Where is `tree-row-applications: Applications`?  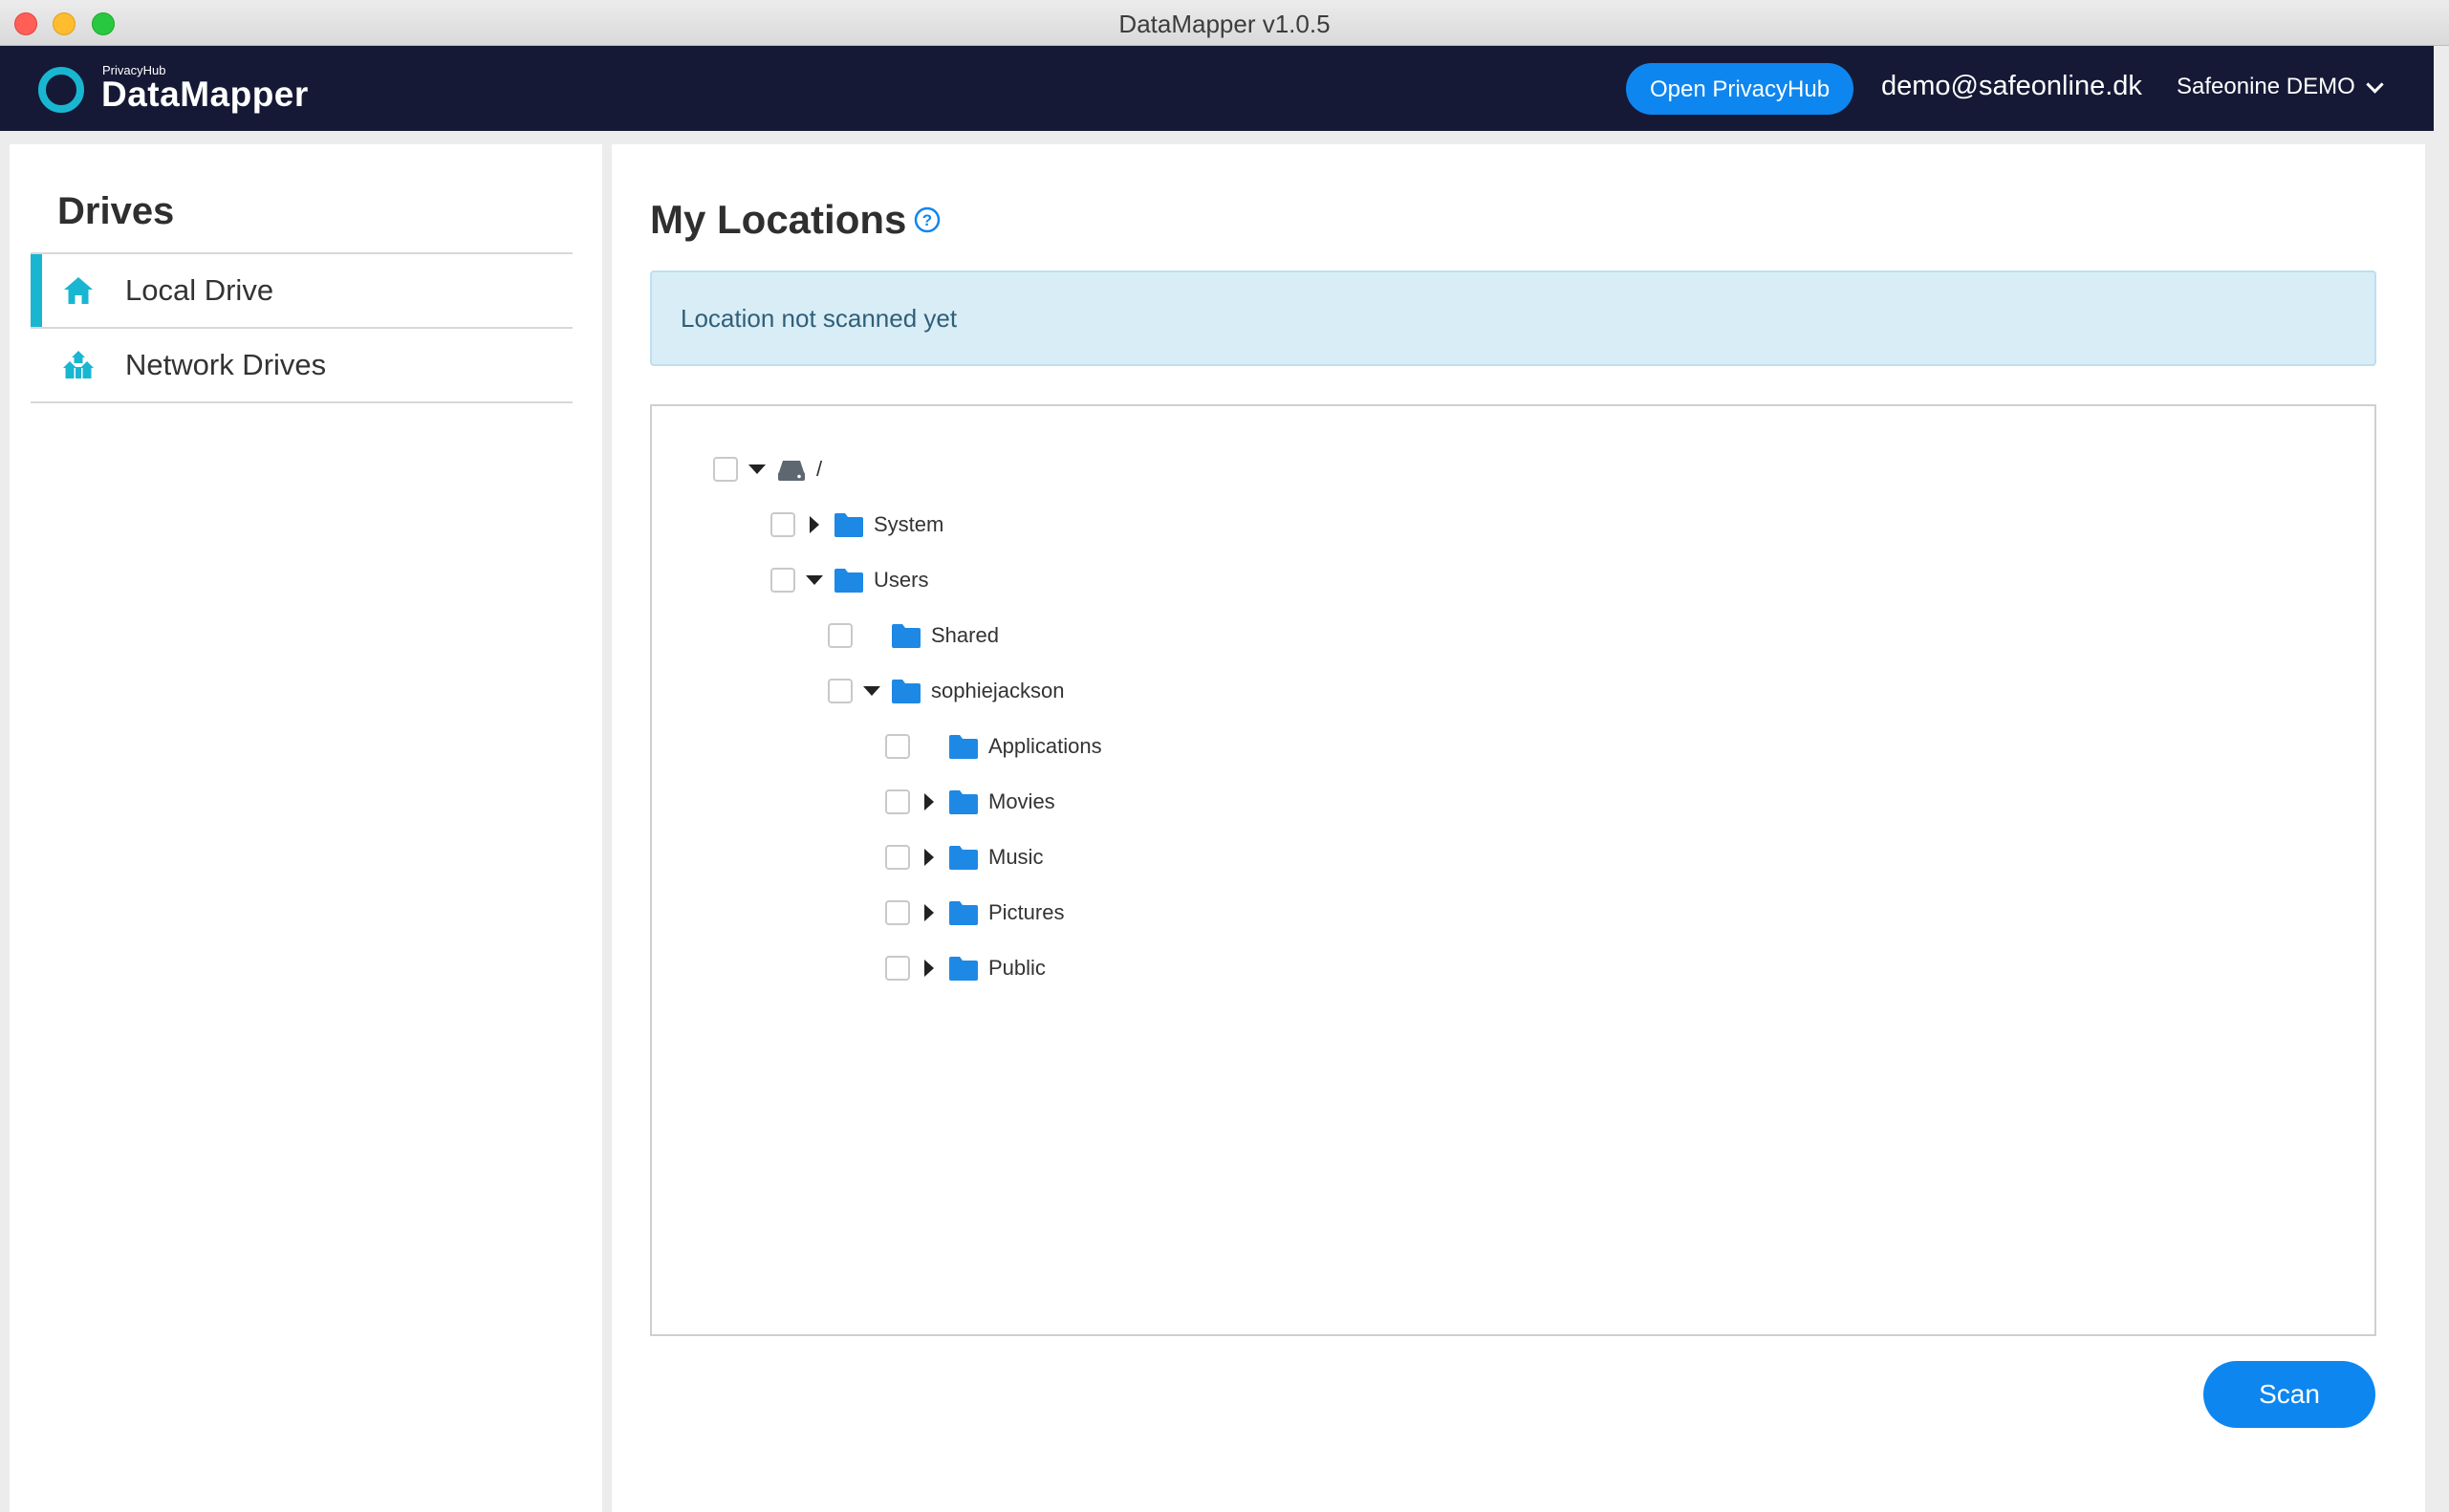 tree-row-applications: Applications is located at coordinates (994, 747).